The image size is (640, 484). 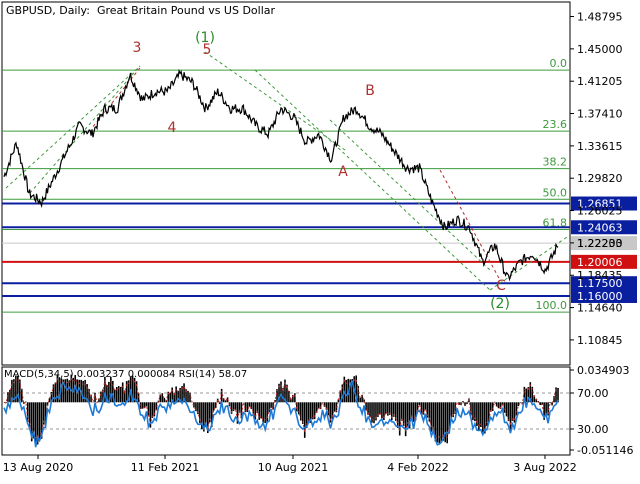 I want to click on indicator-axis-label: -0.051146, so click(x=605, y=450).